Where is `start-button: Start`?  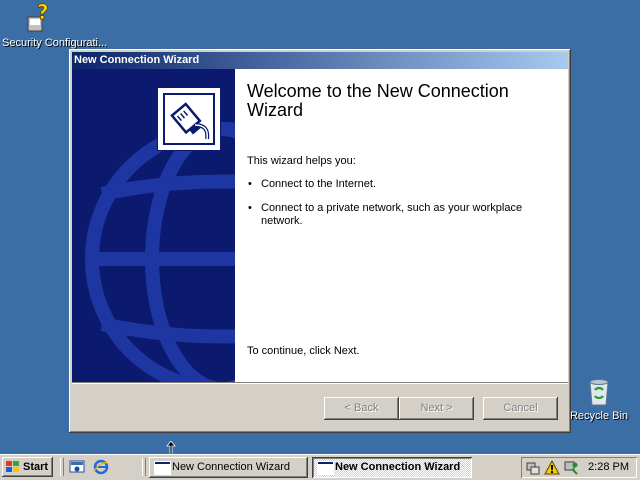 start-button: Start is located at coordinates (27, 467).